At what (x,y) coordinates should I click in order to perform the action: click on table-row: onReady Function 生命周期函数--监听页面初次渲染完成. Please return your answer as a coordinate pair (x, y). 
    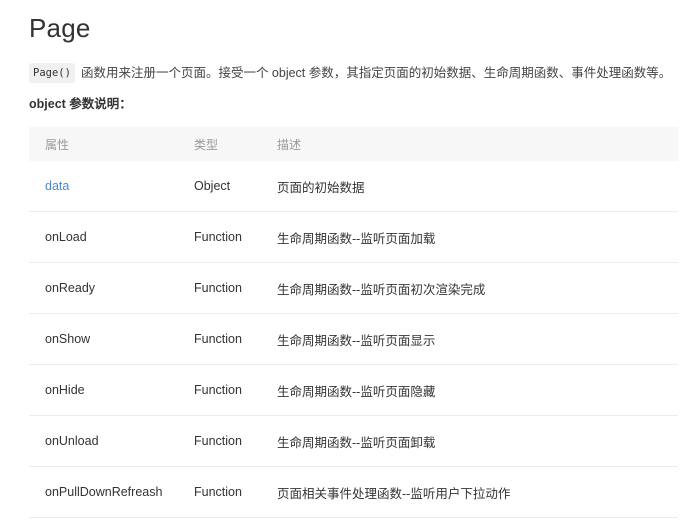
    Looking at the image, I should click on (353, 288).